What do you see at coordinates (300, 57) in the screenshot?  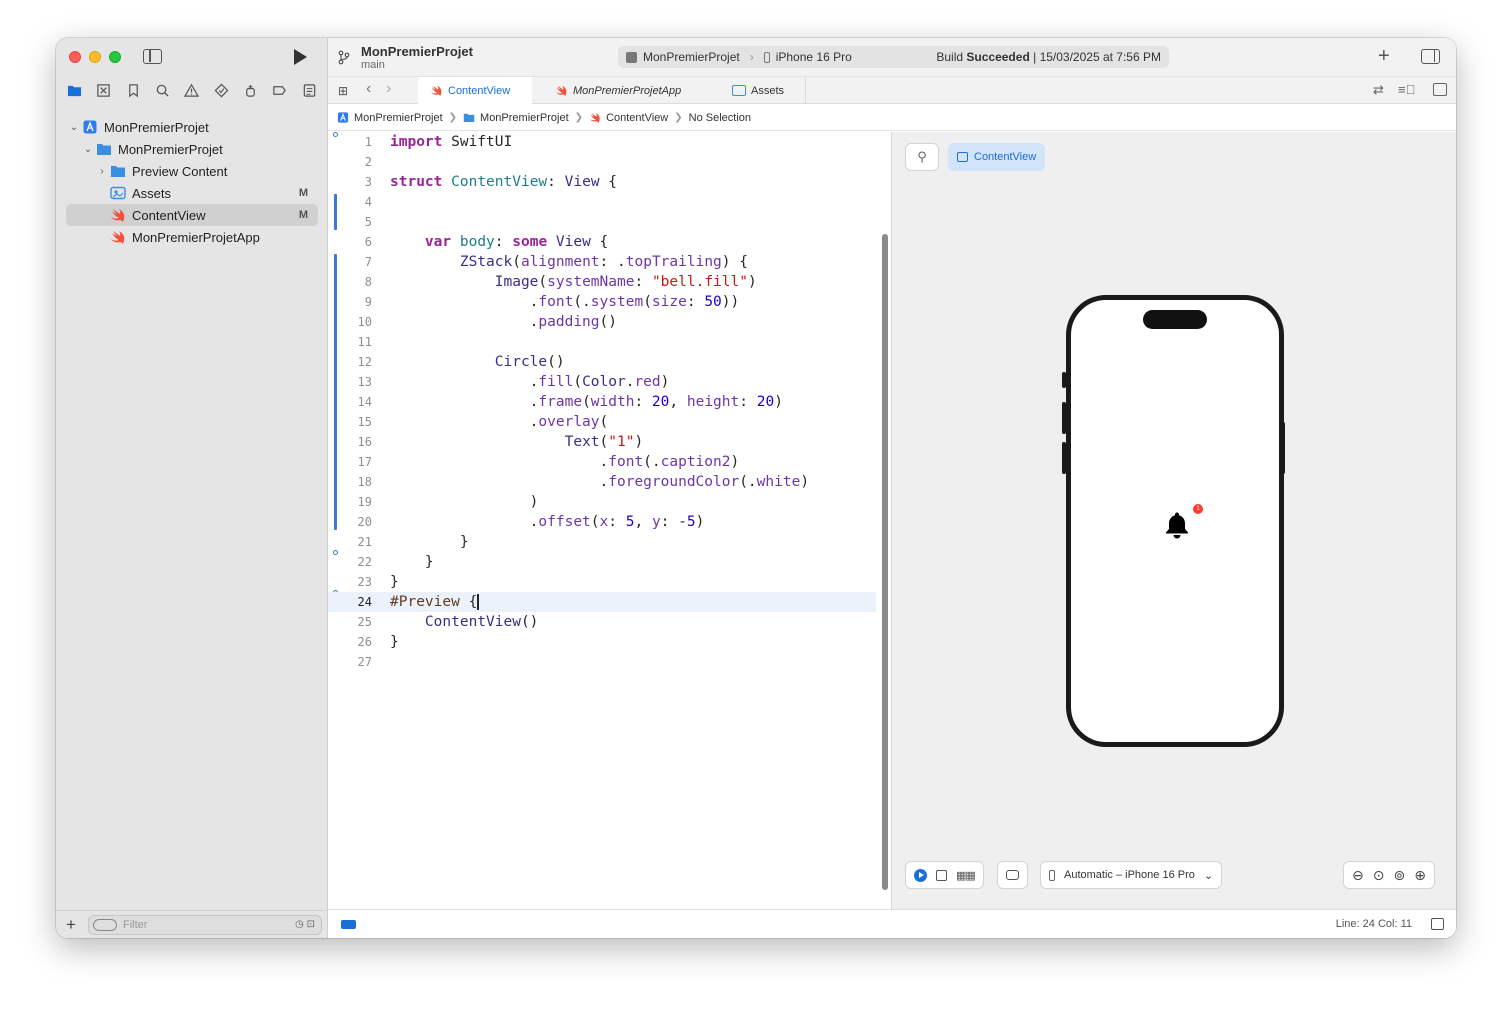 I see `run-button` at bounding box center [300, 57].